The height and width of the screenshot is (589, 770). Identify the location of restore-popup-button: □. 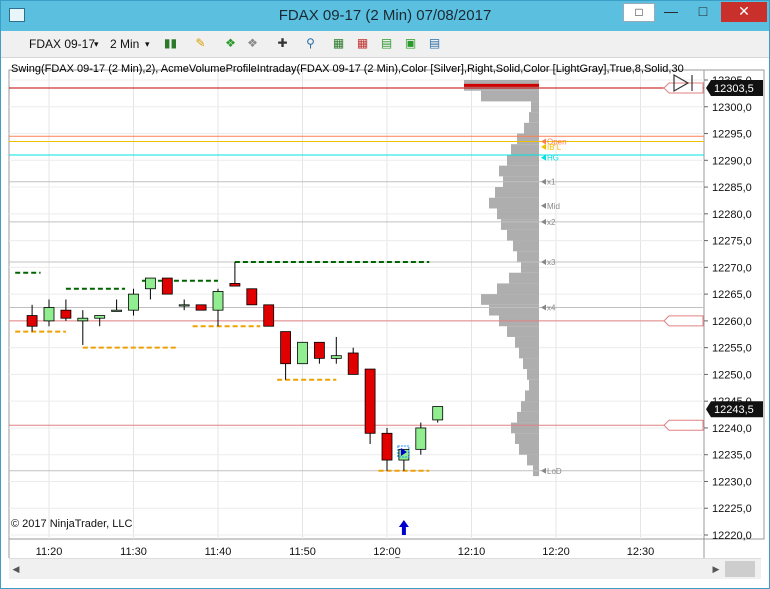
(639, 12).